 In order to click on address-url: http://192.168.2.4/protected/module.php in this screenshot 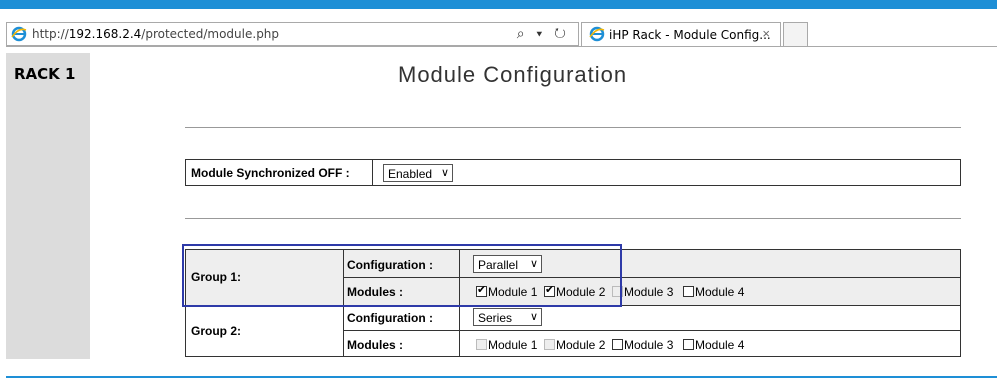, I will do `click(155, 34)`.